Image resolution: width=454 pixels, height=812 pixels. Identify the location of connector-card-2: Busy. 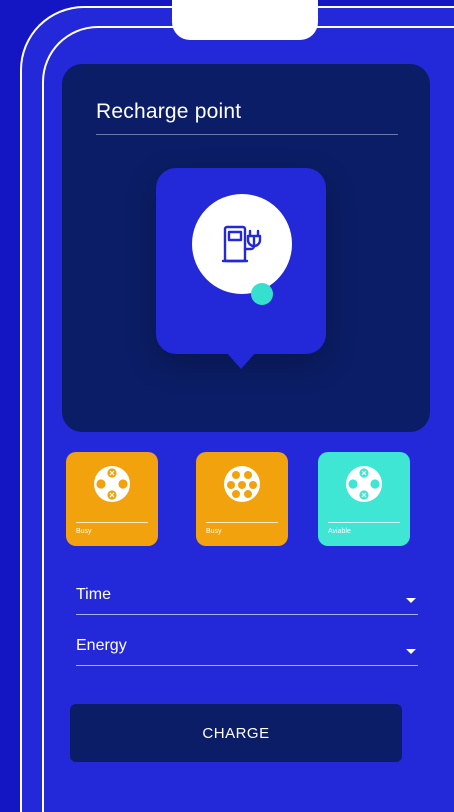
(242, 499).